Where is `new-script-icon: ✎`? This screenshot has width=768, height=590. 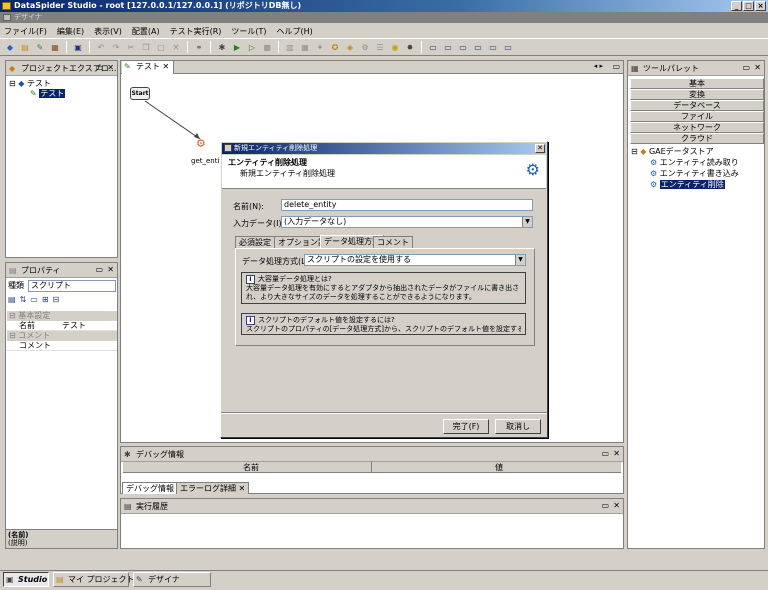 new-script-icon: ✎ is located at coordinates (40, 47).